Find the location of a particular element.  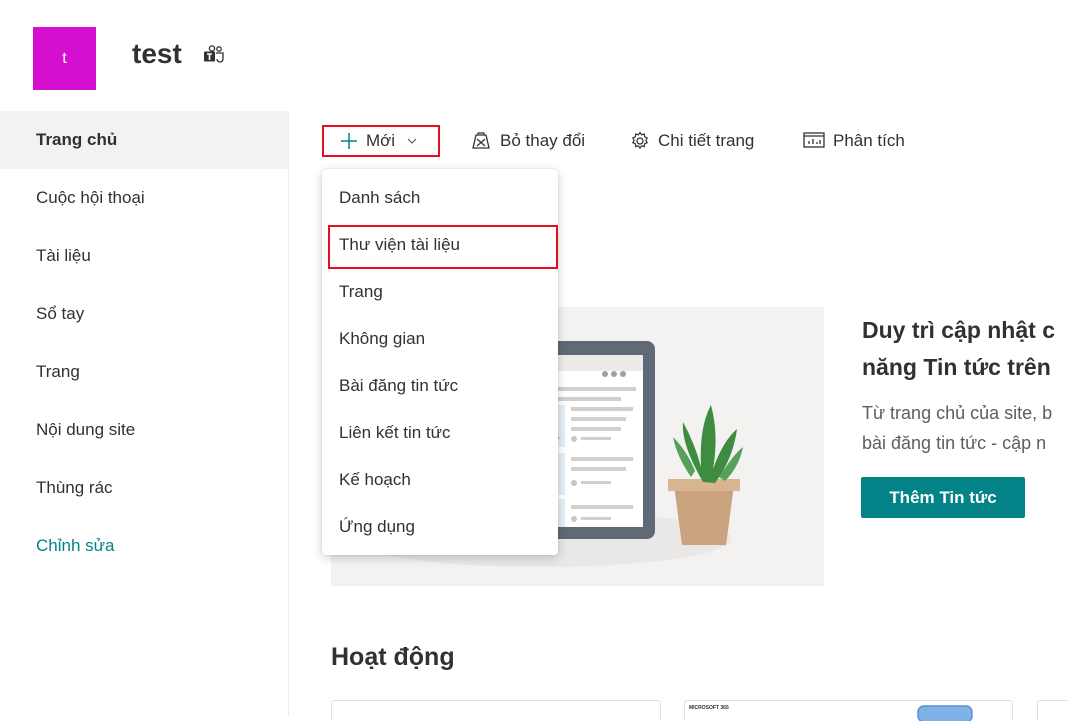

analytics-button: Phân tích is located at coordinates (854, 141).